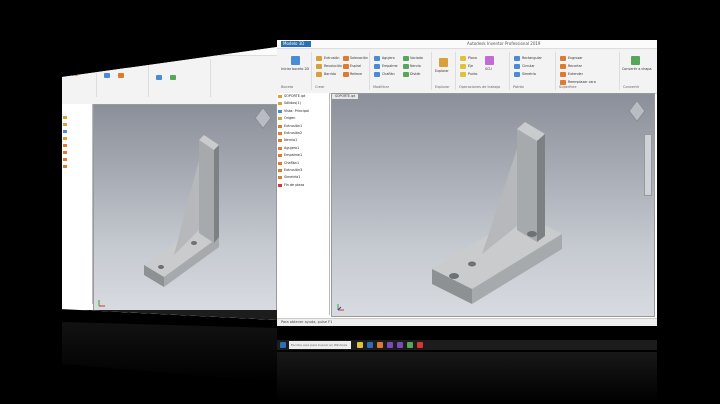  What do you see at coordinates (388, 74) in the screenshot?
I see `ribbon-item: Chaflán` at bounding box center [388, 74].